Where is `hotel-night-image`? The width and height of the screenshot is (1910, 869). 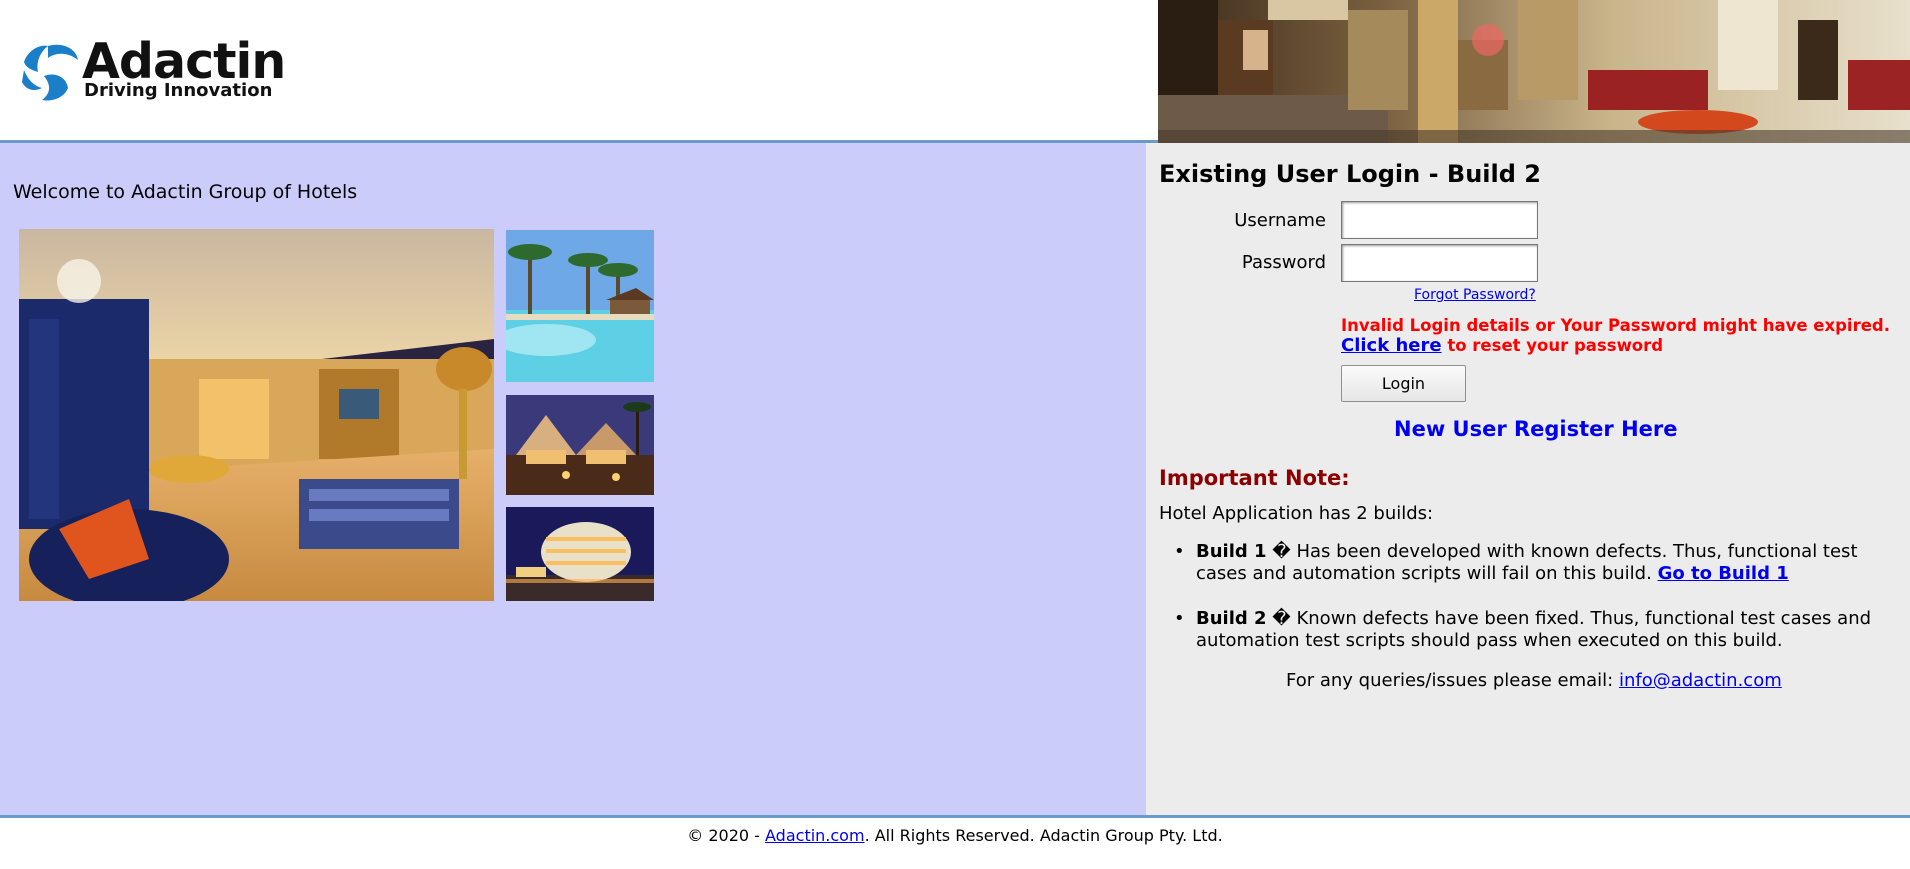 hotel-night-image is located at coordinates (580, 554).